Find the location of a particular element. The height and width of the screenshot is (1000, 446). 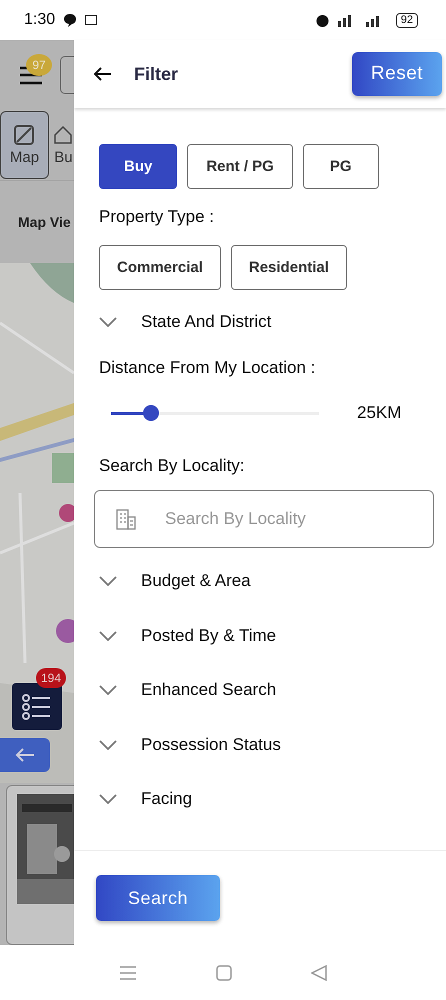

filter-section: Posted By & Time is located at coordinates (262, 635).